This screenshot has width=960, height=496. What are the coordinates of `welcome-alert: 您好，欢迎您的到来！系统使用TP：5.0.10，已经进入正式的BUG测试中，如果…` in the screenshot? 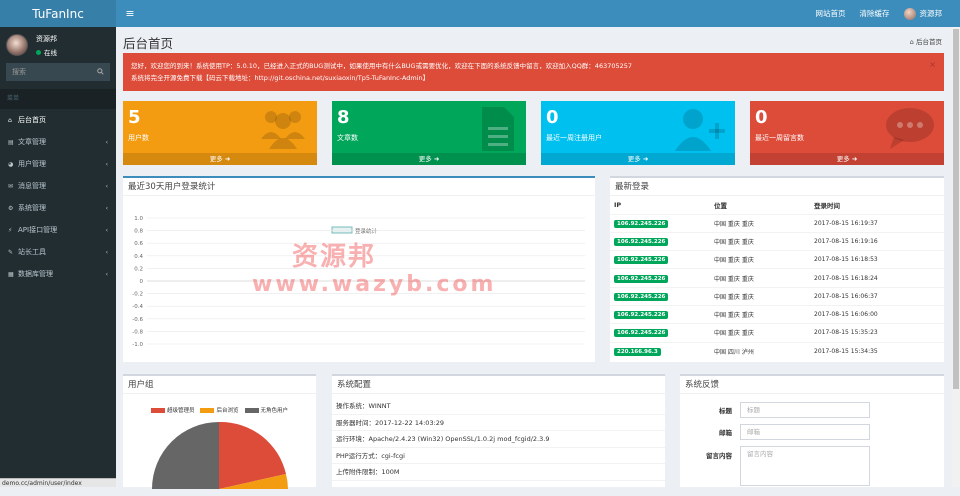 It's located at (533, 72).